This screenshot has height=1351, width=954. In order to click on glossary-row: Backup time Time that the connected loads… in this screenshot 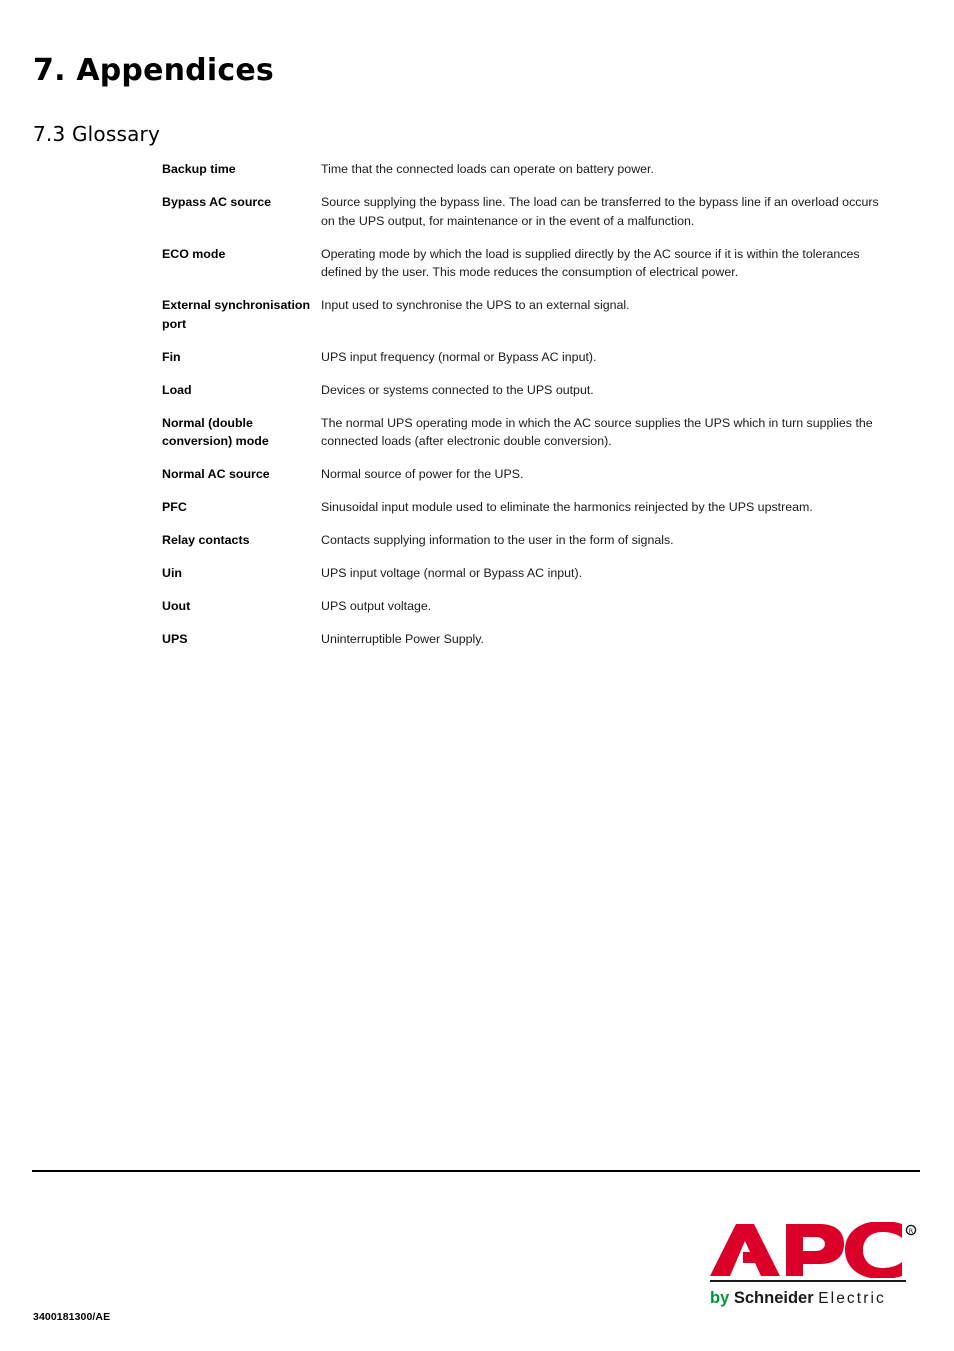, I will do `click(521, 169)`.